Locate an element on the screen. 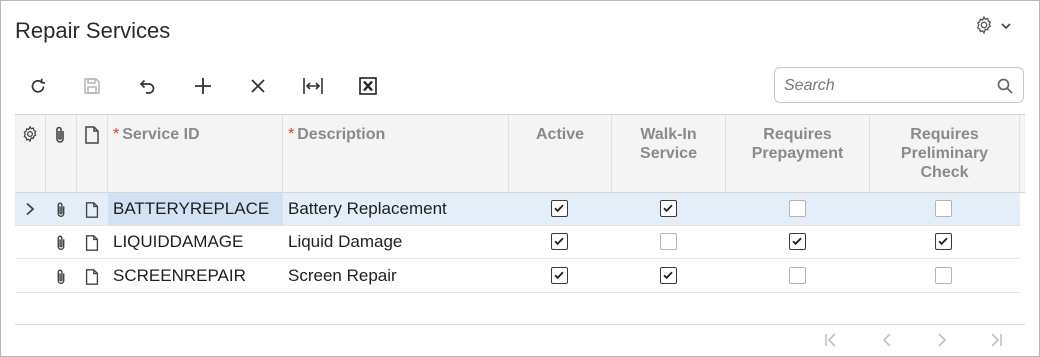  service-id-cell: SCREENREPAIR is located at coordinates (179, 276).